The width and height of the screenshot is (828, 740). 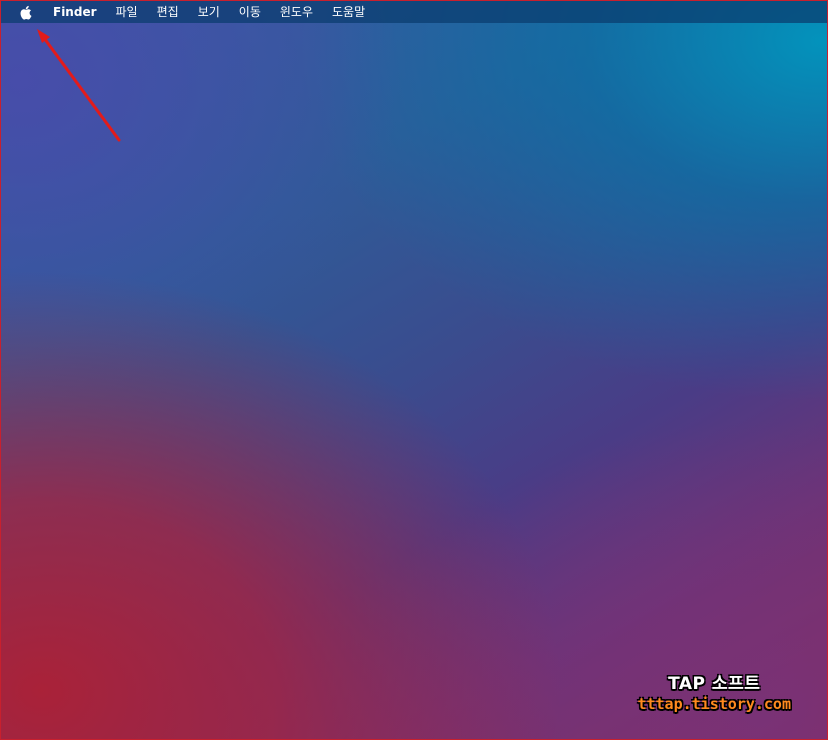 What do you see at coordinates (127, 12) in the screenshot?
I see `menu-file: 파일` at bounding box center [127, 12].